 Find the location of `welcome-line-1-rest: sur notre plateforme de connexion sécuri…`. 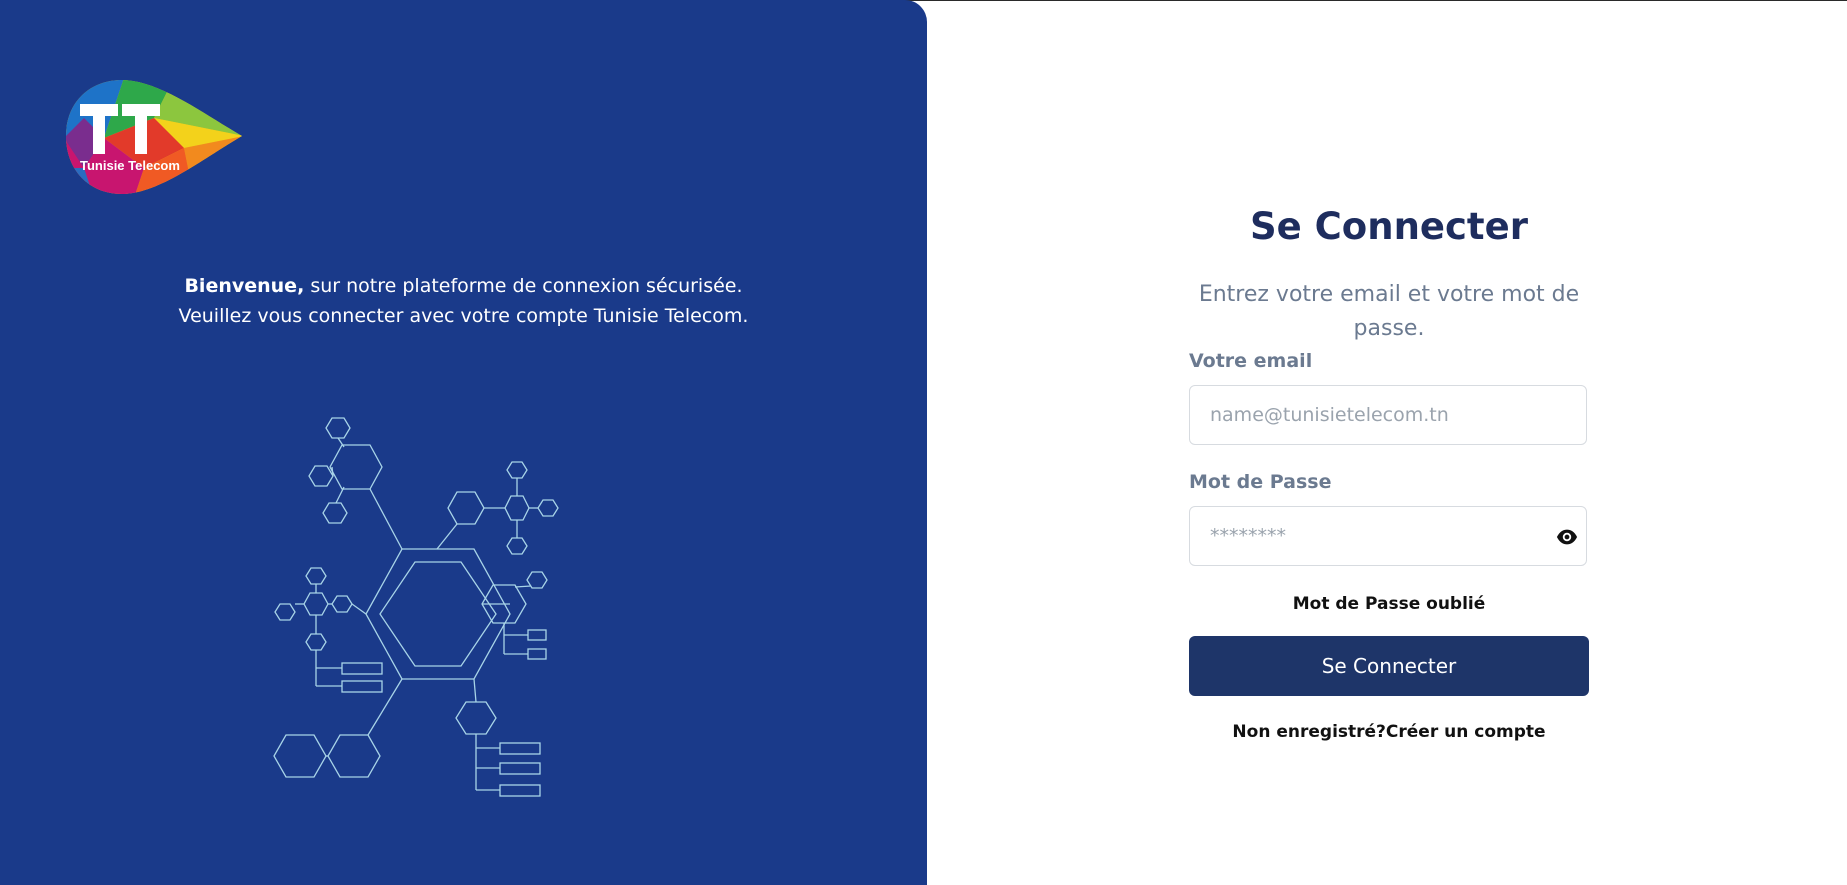

welcome-line-1-rest: sur notre plateforme de connexion sécuri… is located at coordinates (523, 286).